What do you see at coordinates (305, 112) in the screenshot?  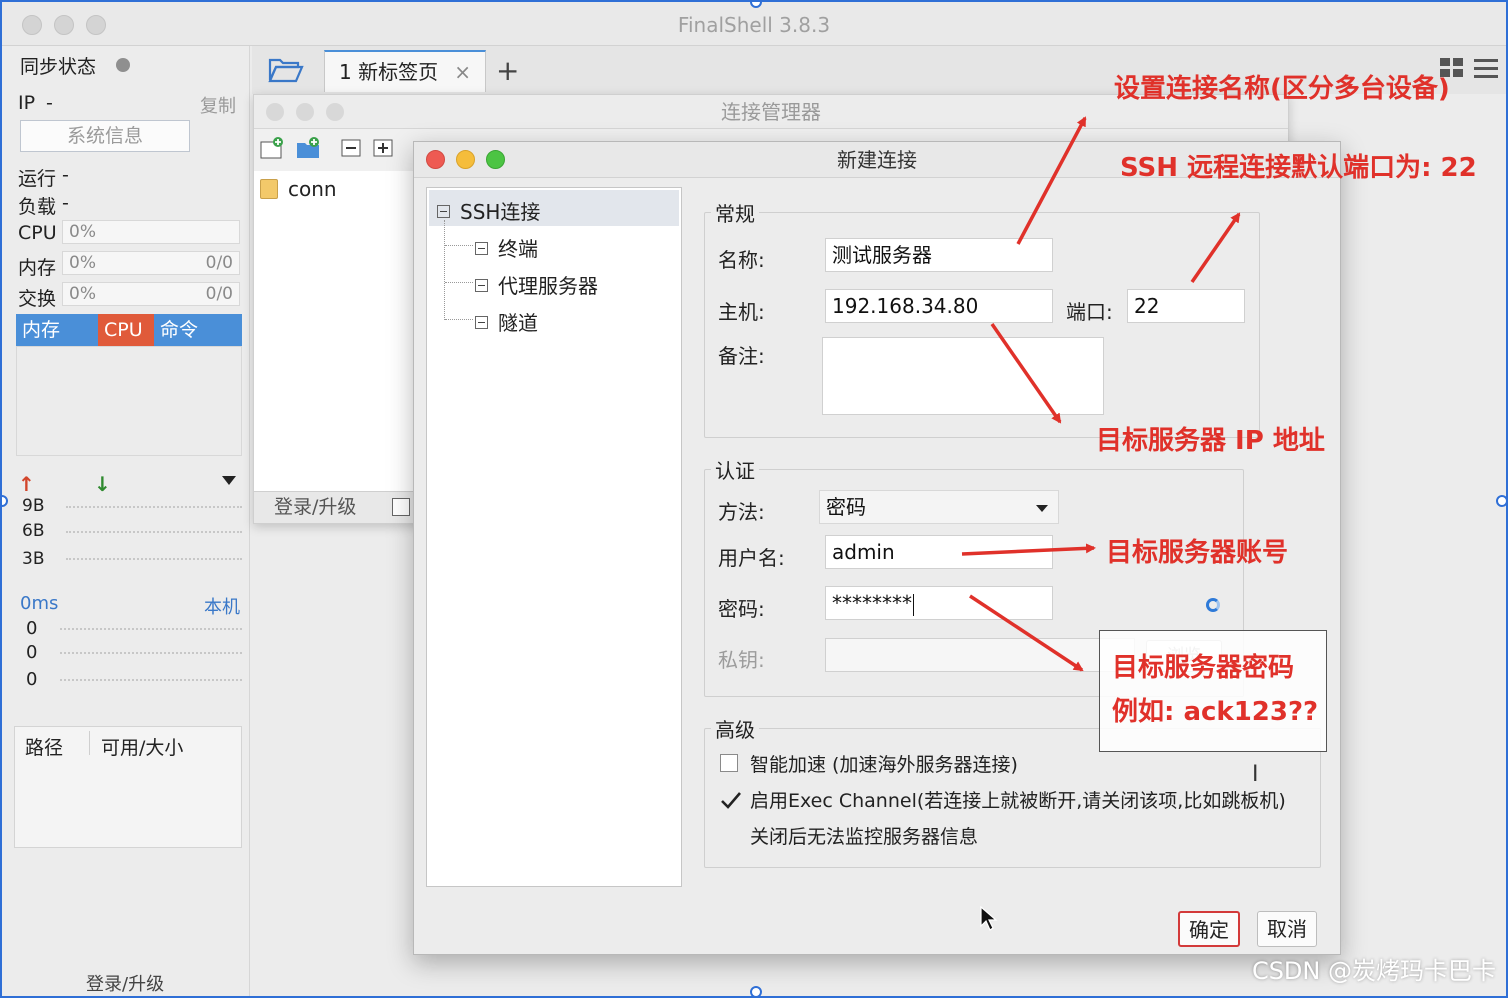 I see `minimize-window-button` at bounding box center [305, 112].